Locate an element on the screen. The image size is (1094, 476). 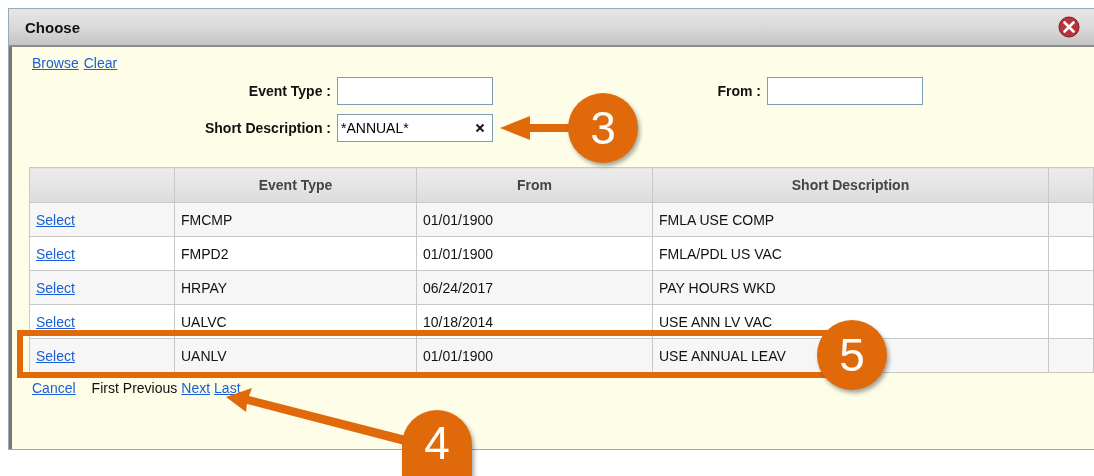
table-cell: FMLA/PDL US VAC is located at coordinates (850, 253).